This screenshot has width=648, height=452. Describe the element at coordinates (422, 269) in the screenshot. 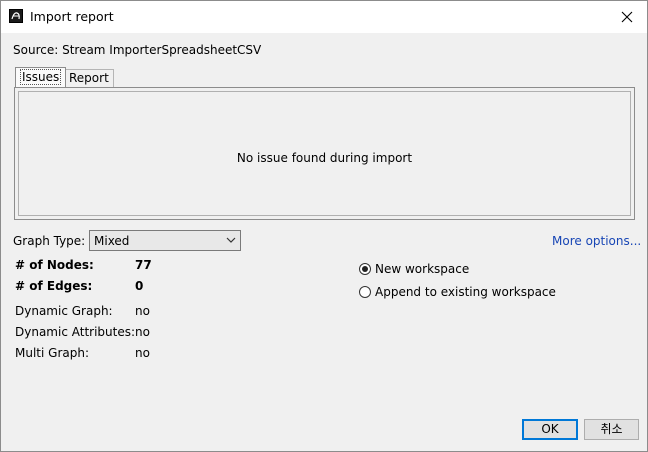

I see `new-workspace-label: New workspace` at that location.